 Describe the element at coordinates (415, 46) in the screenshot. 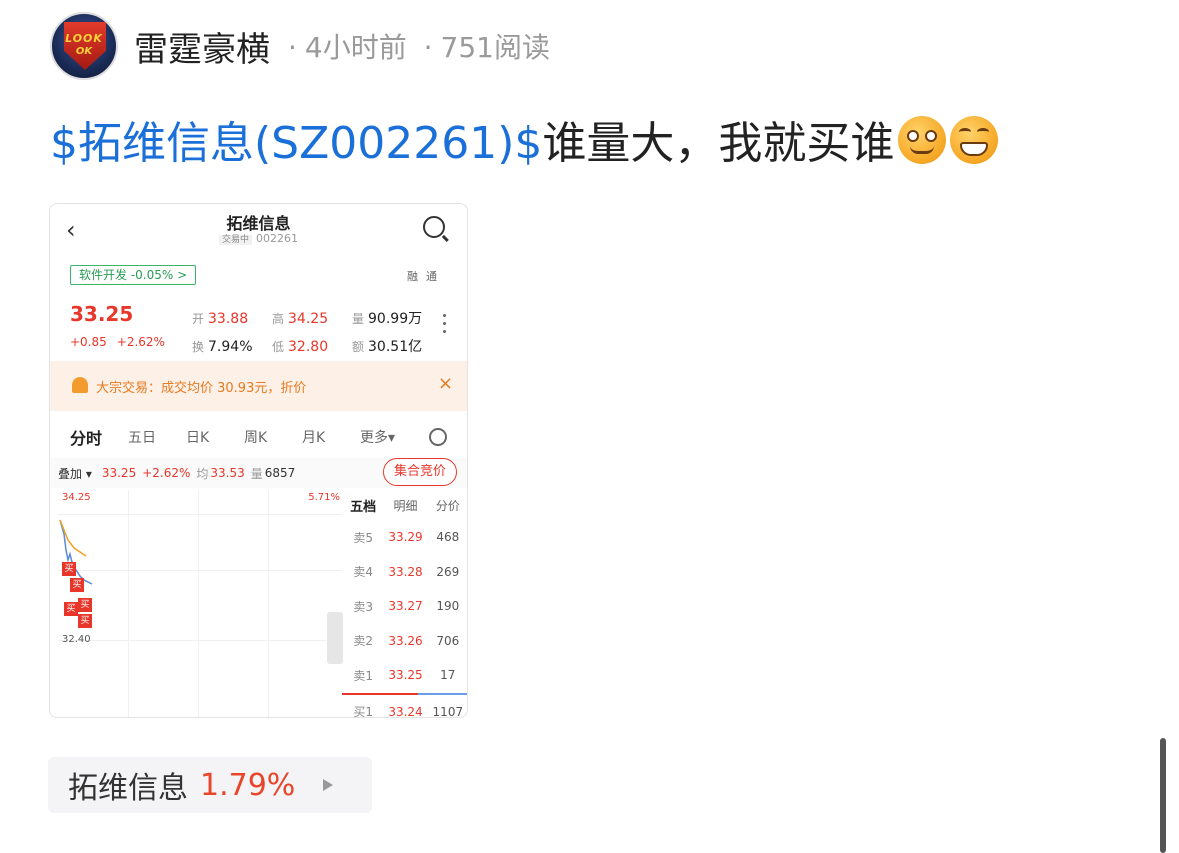

I see `post-meta: · 4小时前 · 751阅读` at that location.